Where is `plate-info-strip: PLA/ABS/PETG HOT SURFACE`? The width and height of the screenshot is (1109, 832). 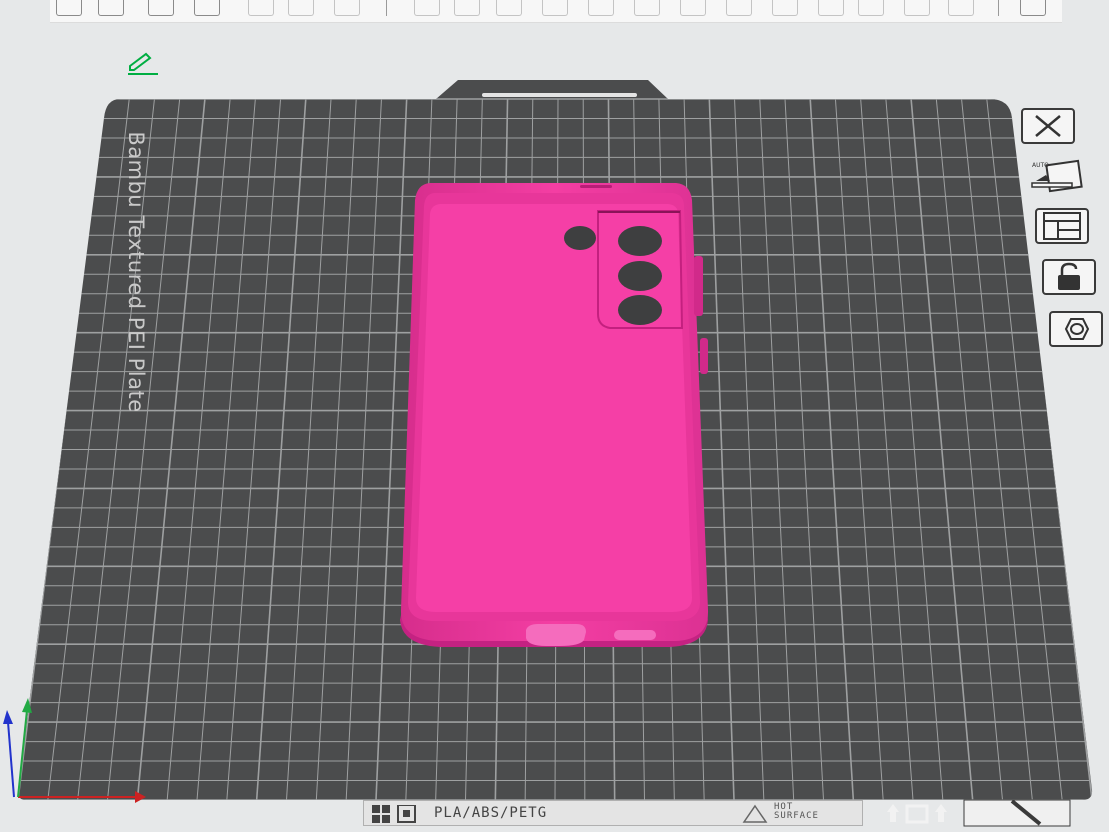 plate-info-strip: PLA/ABS/PETG HOT SURFACE is located at coordinates (613, 813).